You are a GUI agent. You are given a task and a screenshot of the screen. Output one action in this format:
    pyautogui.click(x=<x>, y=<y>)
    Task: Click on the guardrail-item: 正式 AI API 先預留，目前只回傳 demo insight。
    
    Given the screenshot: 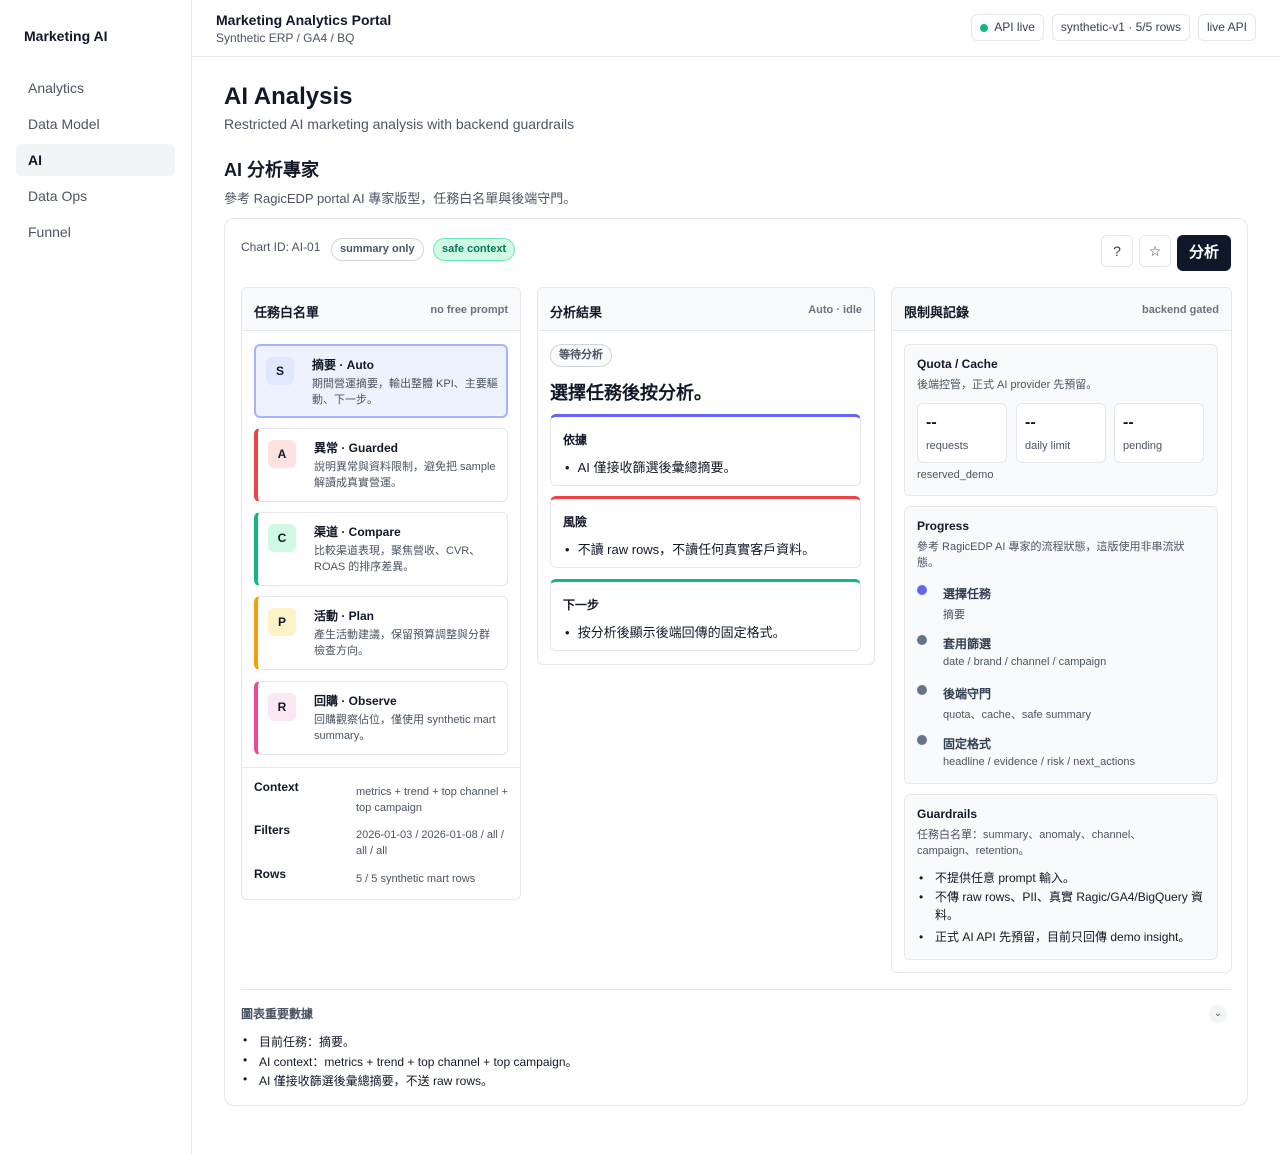 What is the action you would take?
    pyautogui.click(x=1062, y=937)
    